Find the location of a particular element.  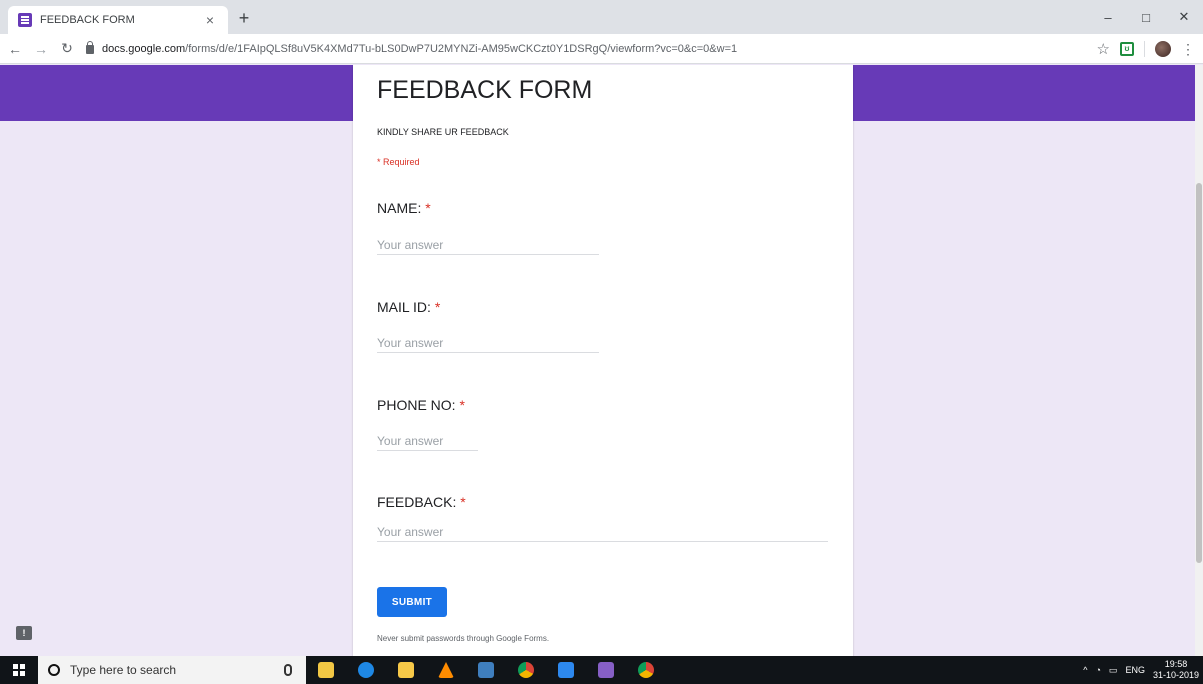

clock-time: 19:58 is located at coordinates (1176, 664).